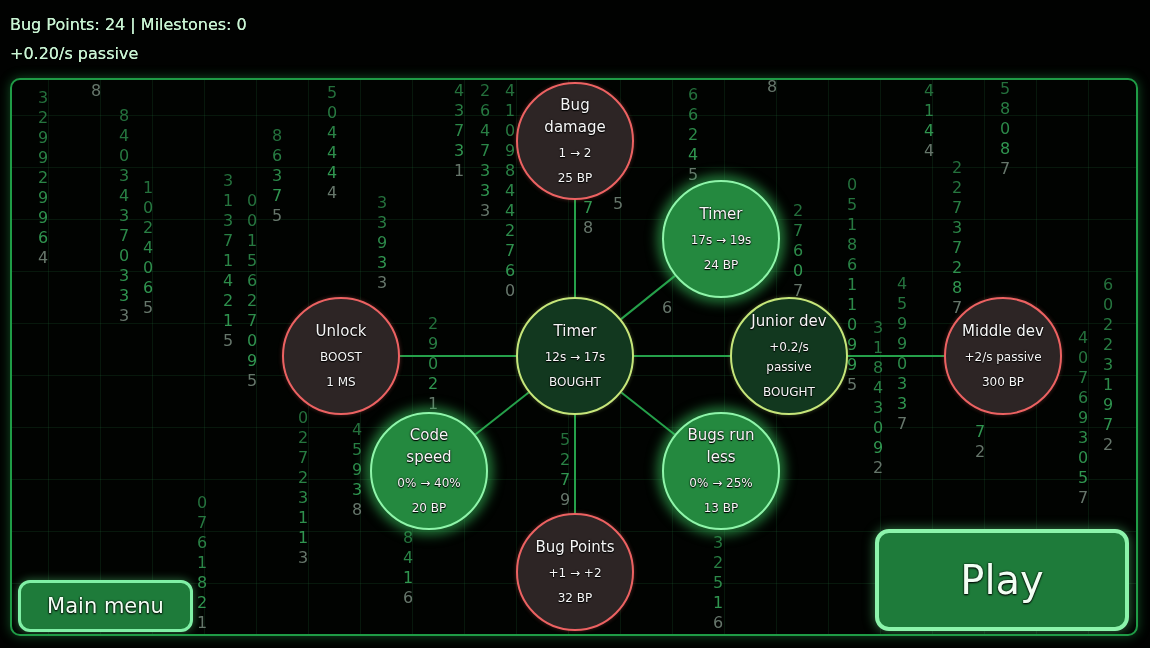  What do you see at coordinates (721, 471) in the screenshot?
I see `upgrade-node: Bugs run less 0% → 25% 13 BP` at bounding box center [721, 471].